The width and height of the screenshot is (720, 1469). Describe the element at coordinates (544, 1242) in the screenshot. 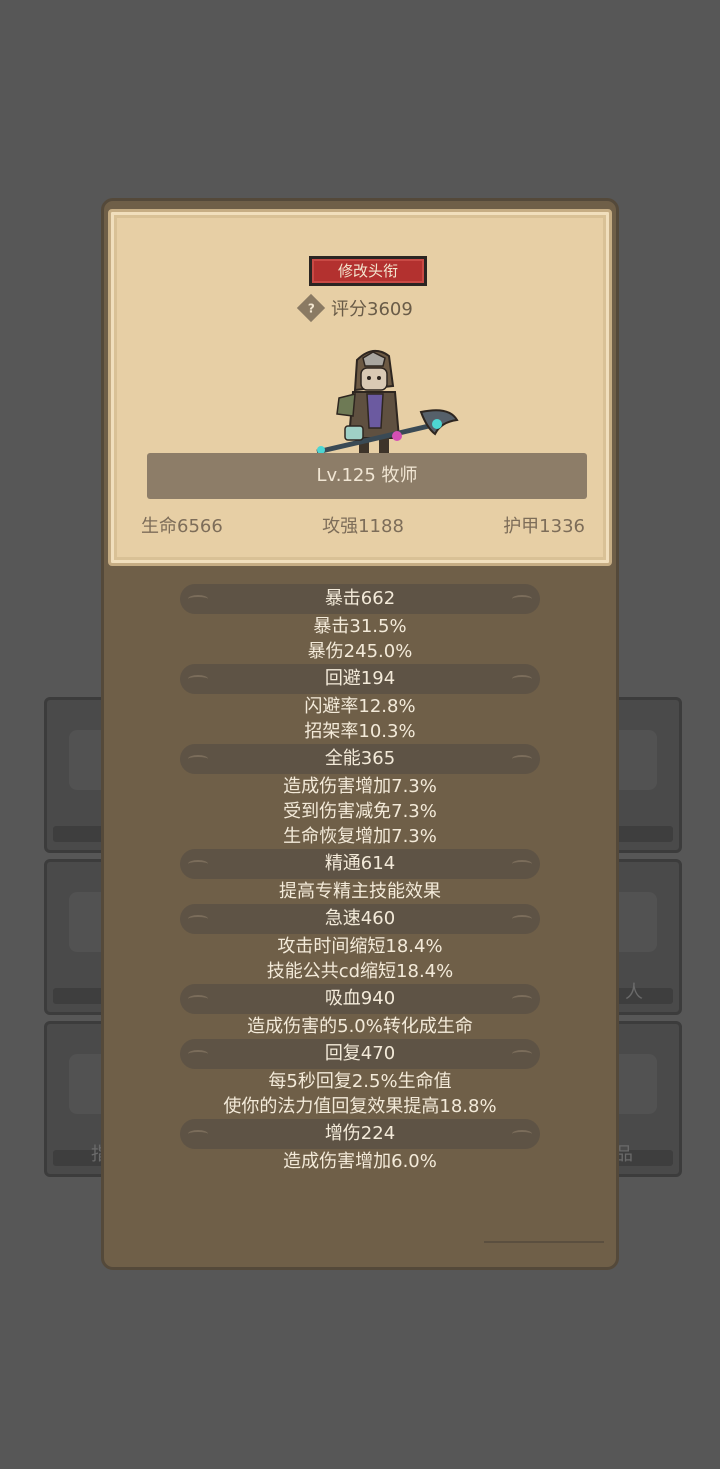

I see `divider` at that location.